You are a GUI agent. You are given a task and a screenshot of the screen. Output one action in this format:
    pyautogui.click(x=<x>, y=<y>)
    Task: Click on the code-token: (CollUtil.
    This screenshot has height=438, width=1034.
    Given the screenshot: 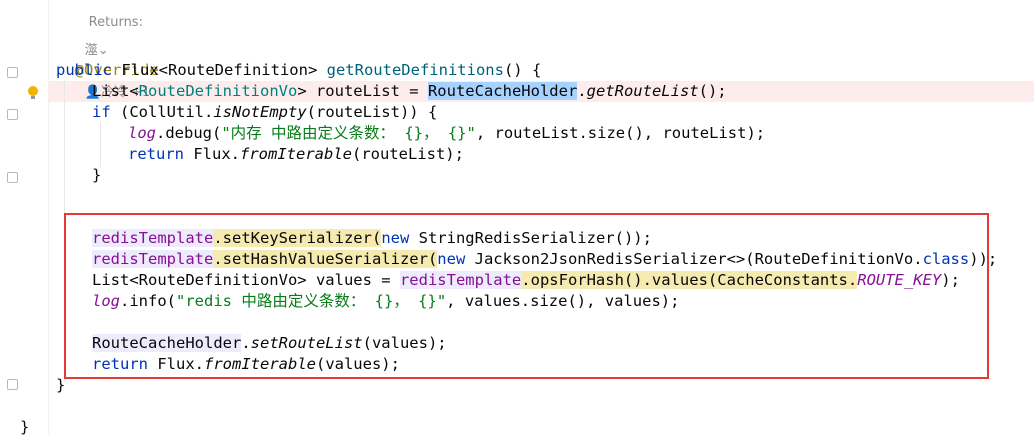 What is the action you would take?
    pyautogui.click(x=162, y=112)
    